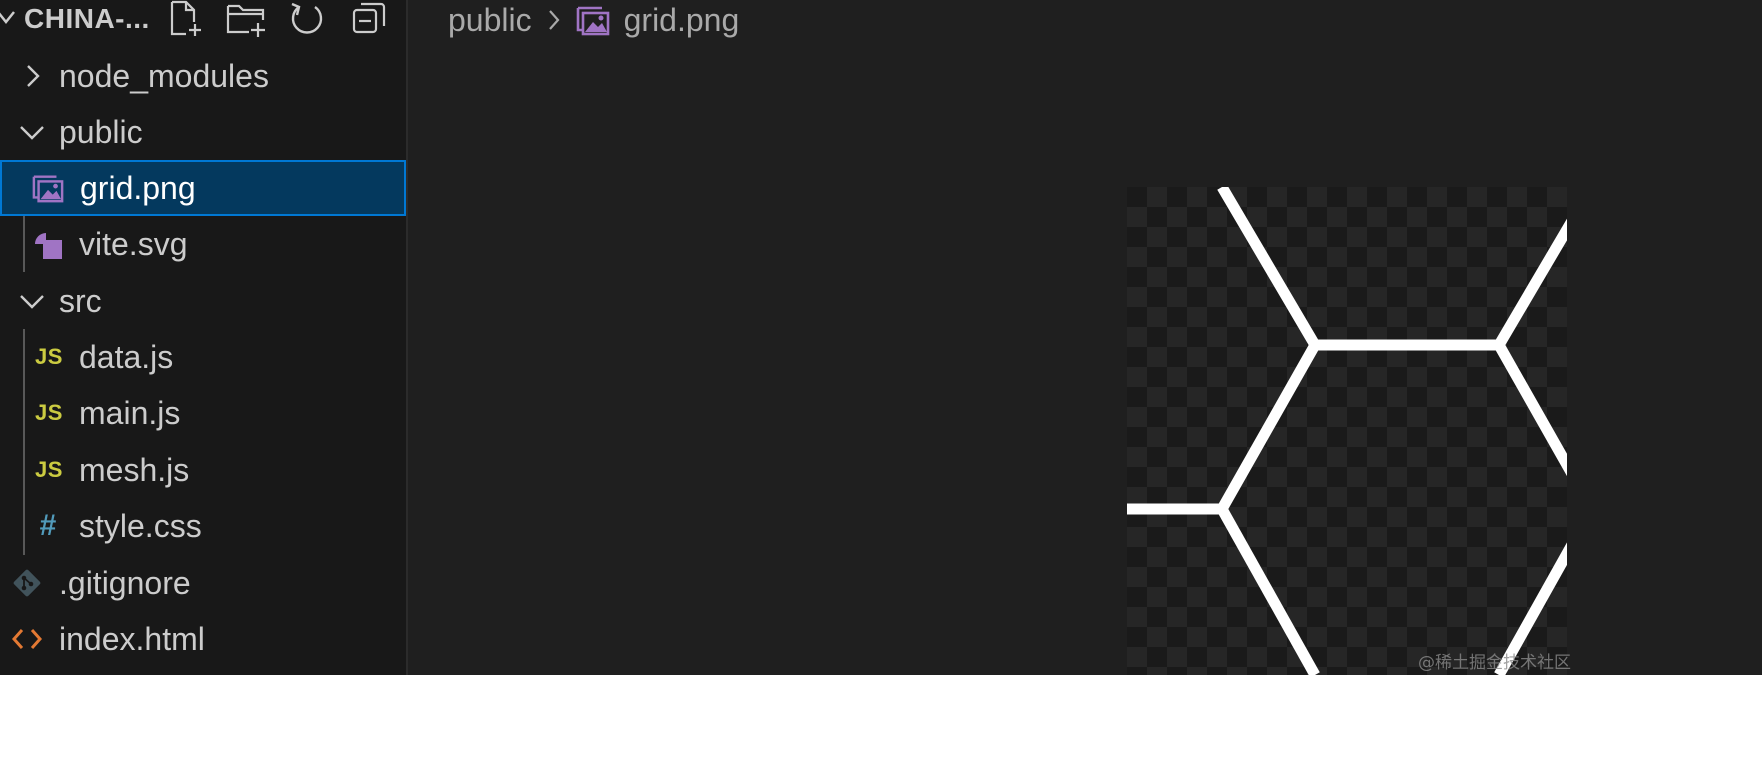  What do you see at coordinates (80, 301) in the screenshot?
I see `tree-item-label: src` at bounding box center [80, 301].